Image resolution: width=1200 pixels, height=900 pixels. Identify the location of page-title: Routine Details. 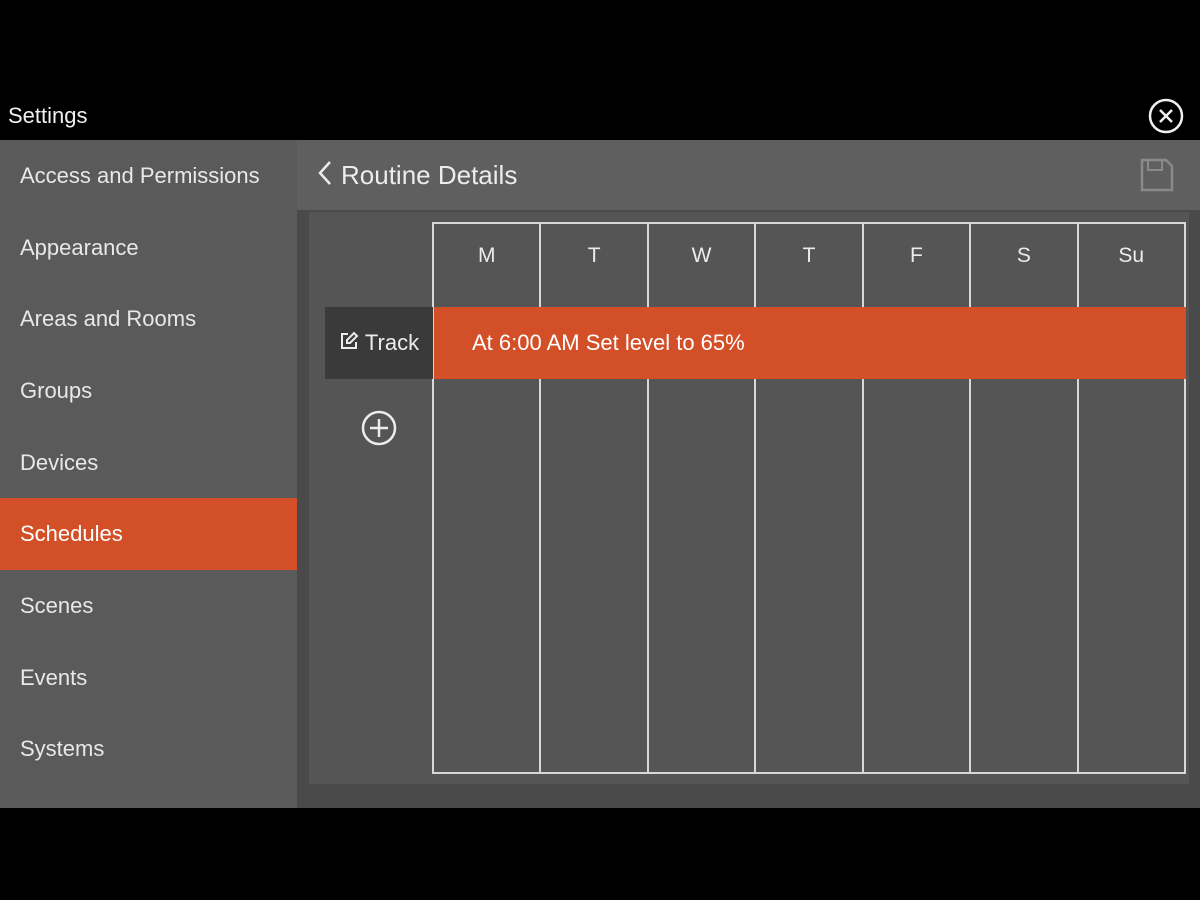
(429, 174).